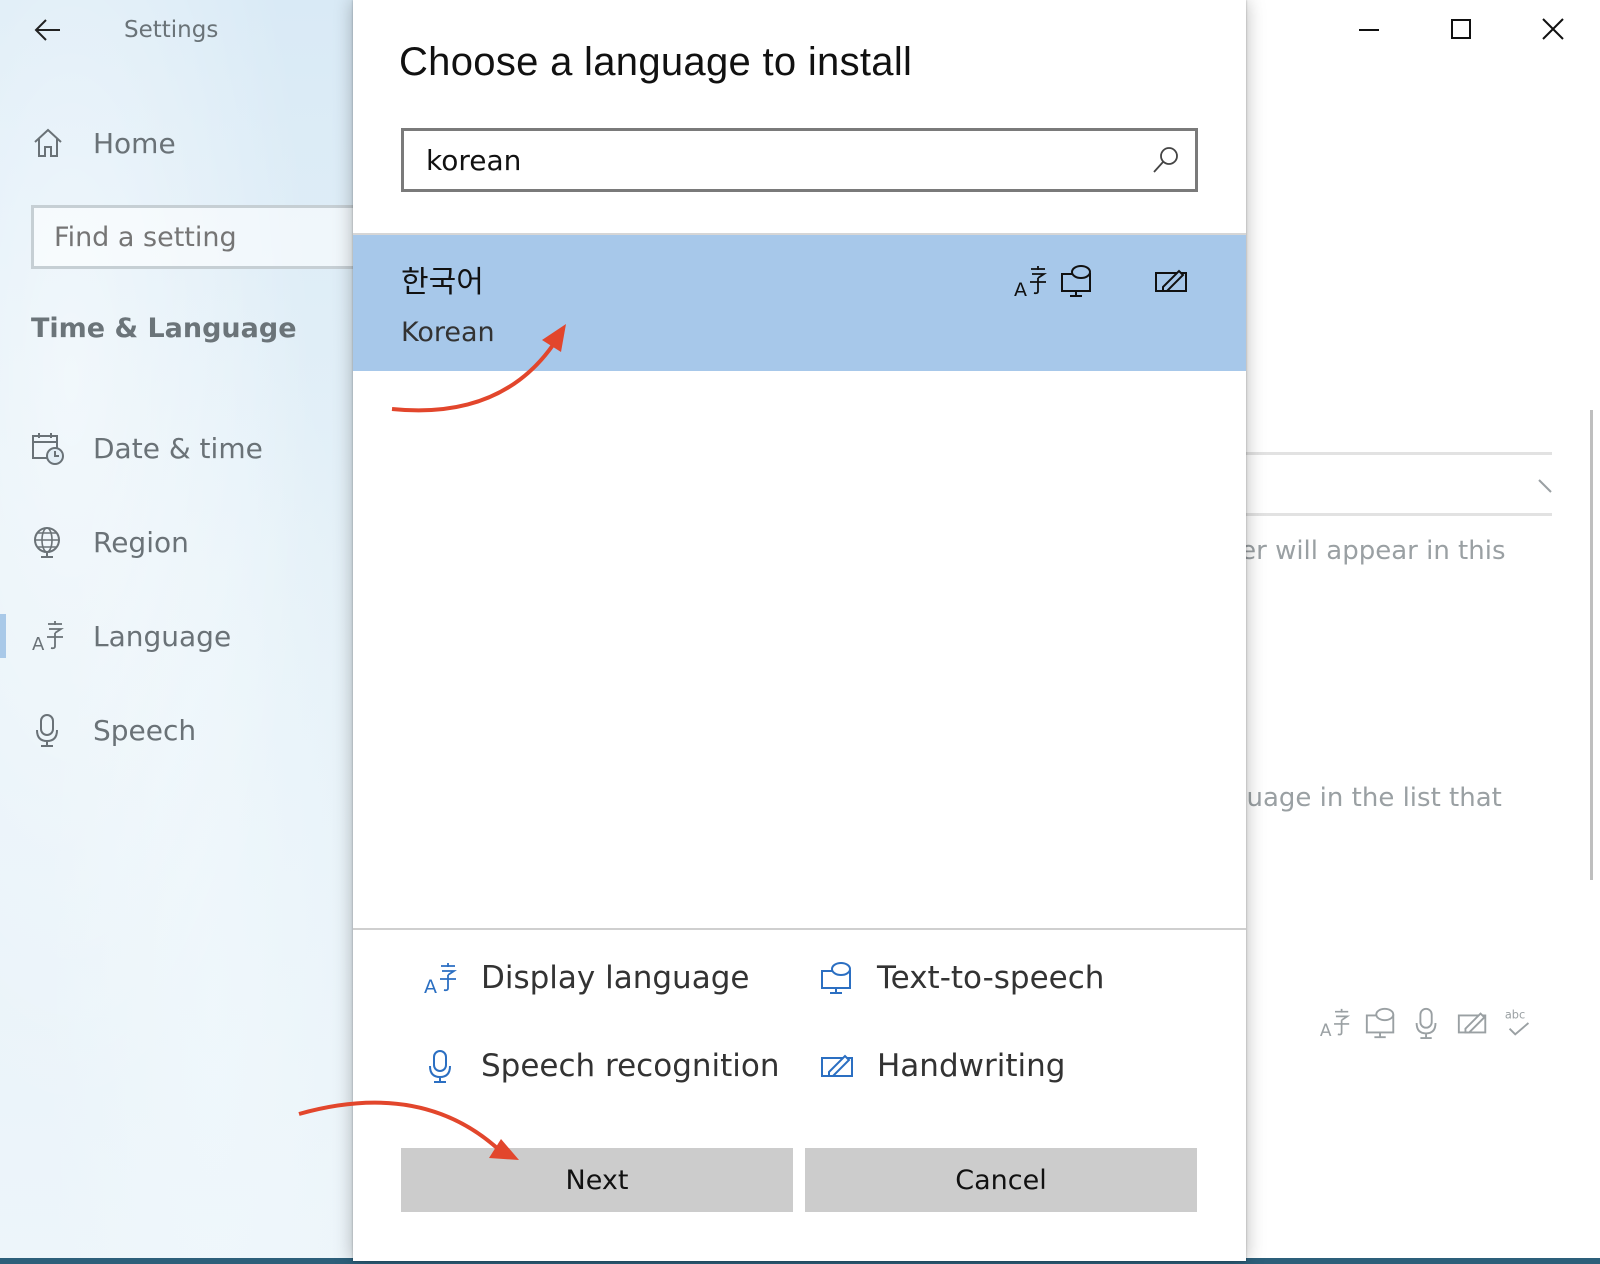  I want to click on language-english-name: Korean, so click(448, 332).